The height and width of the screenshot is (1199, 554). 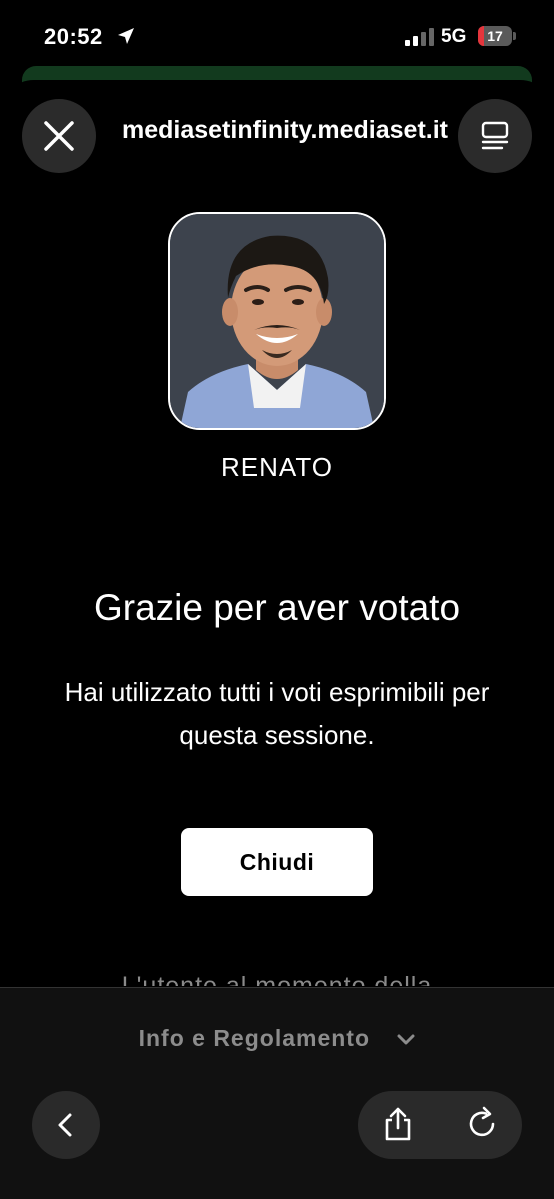 I want to click on battery-level: 17, so click(x=495, y=36).